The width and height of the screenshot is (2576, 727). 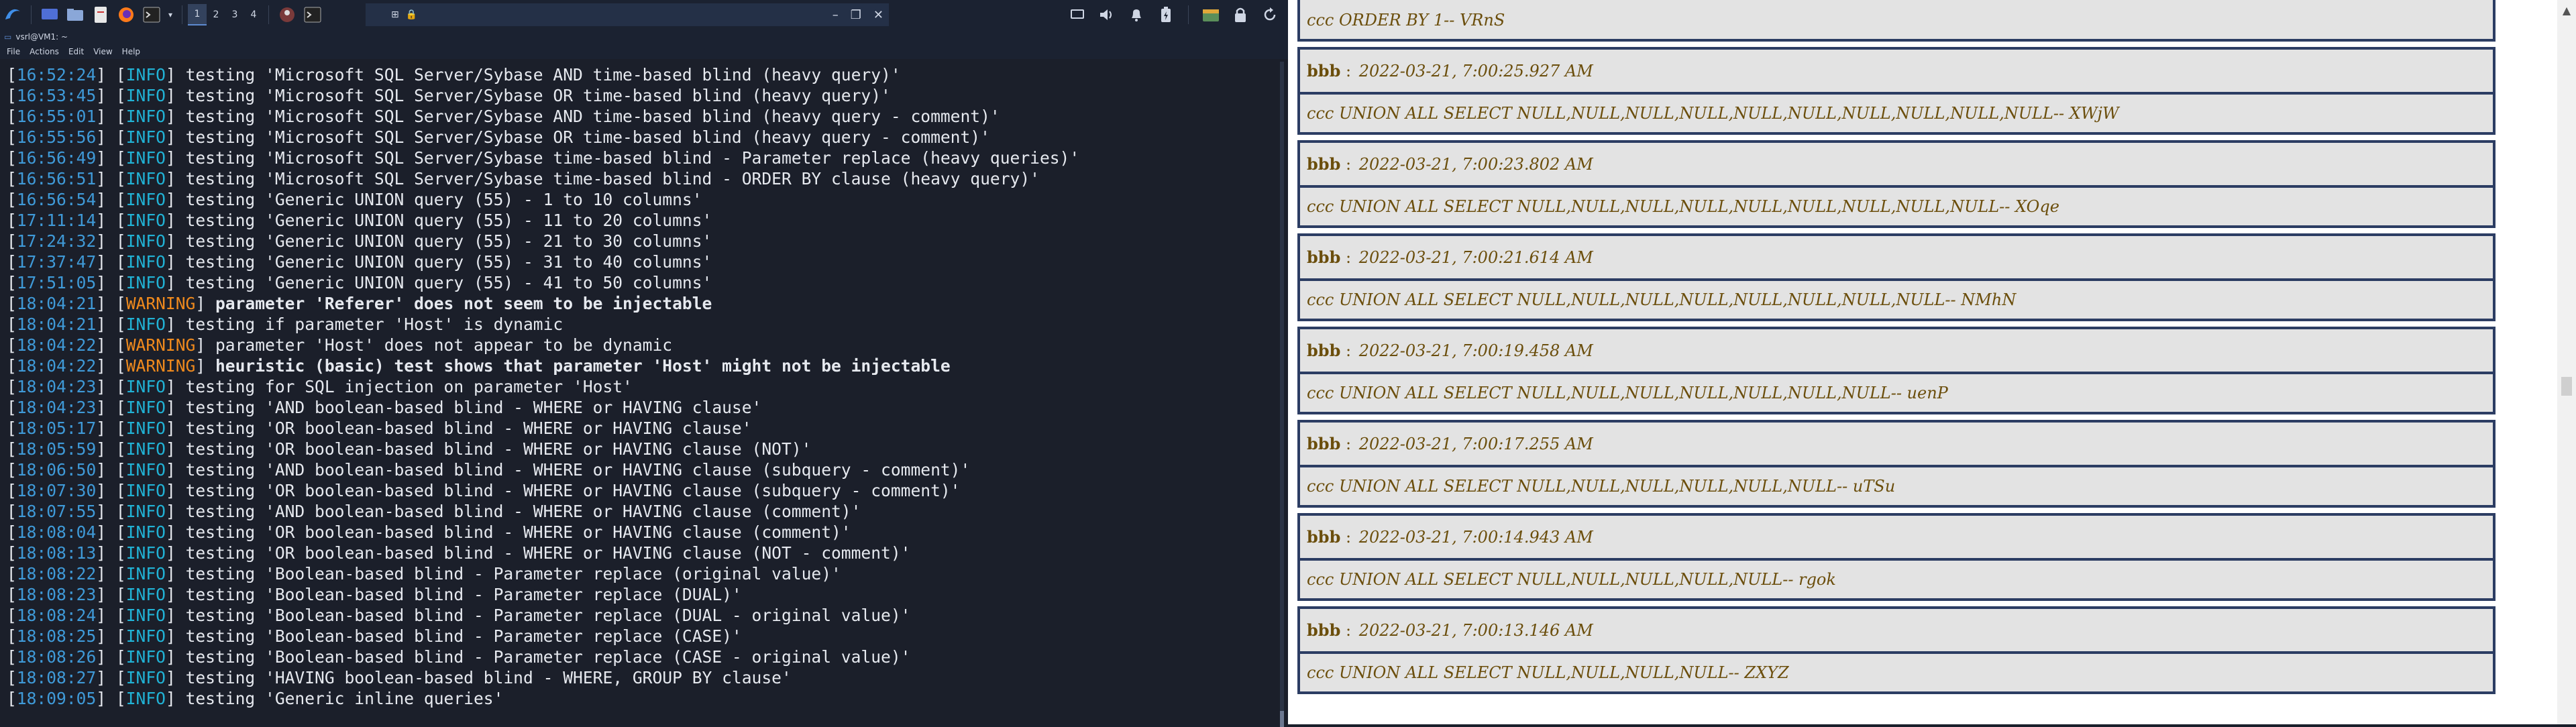 What do you see at coordinates (170, 15) in the screenshot?
I see `chevron-down-icon: ▾` at bounding box center [170, 15].